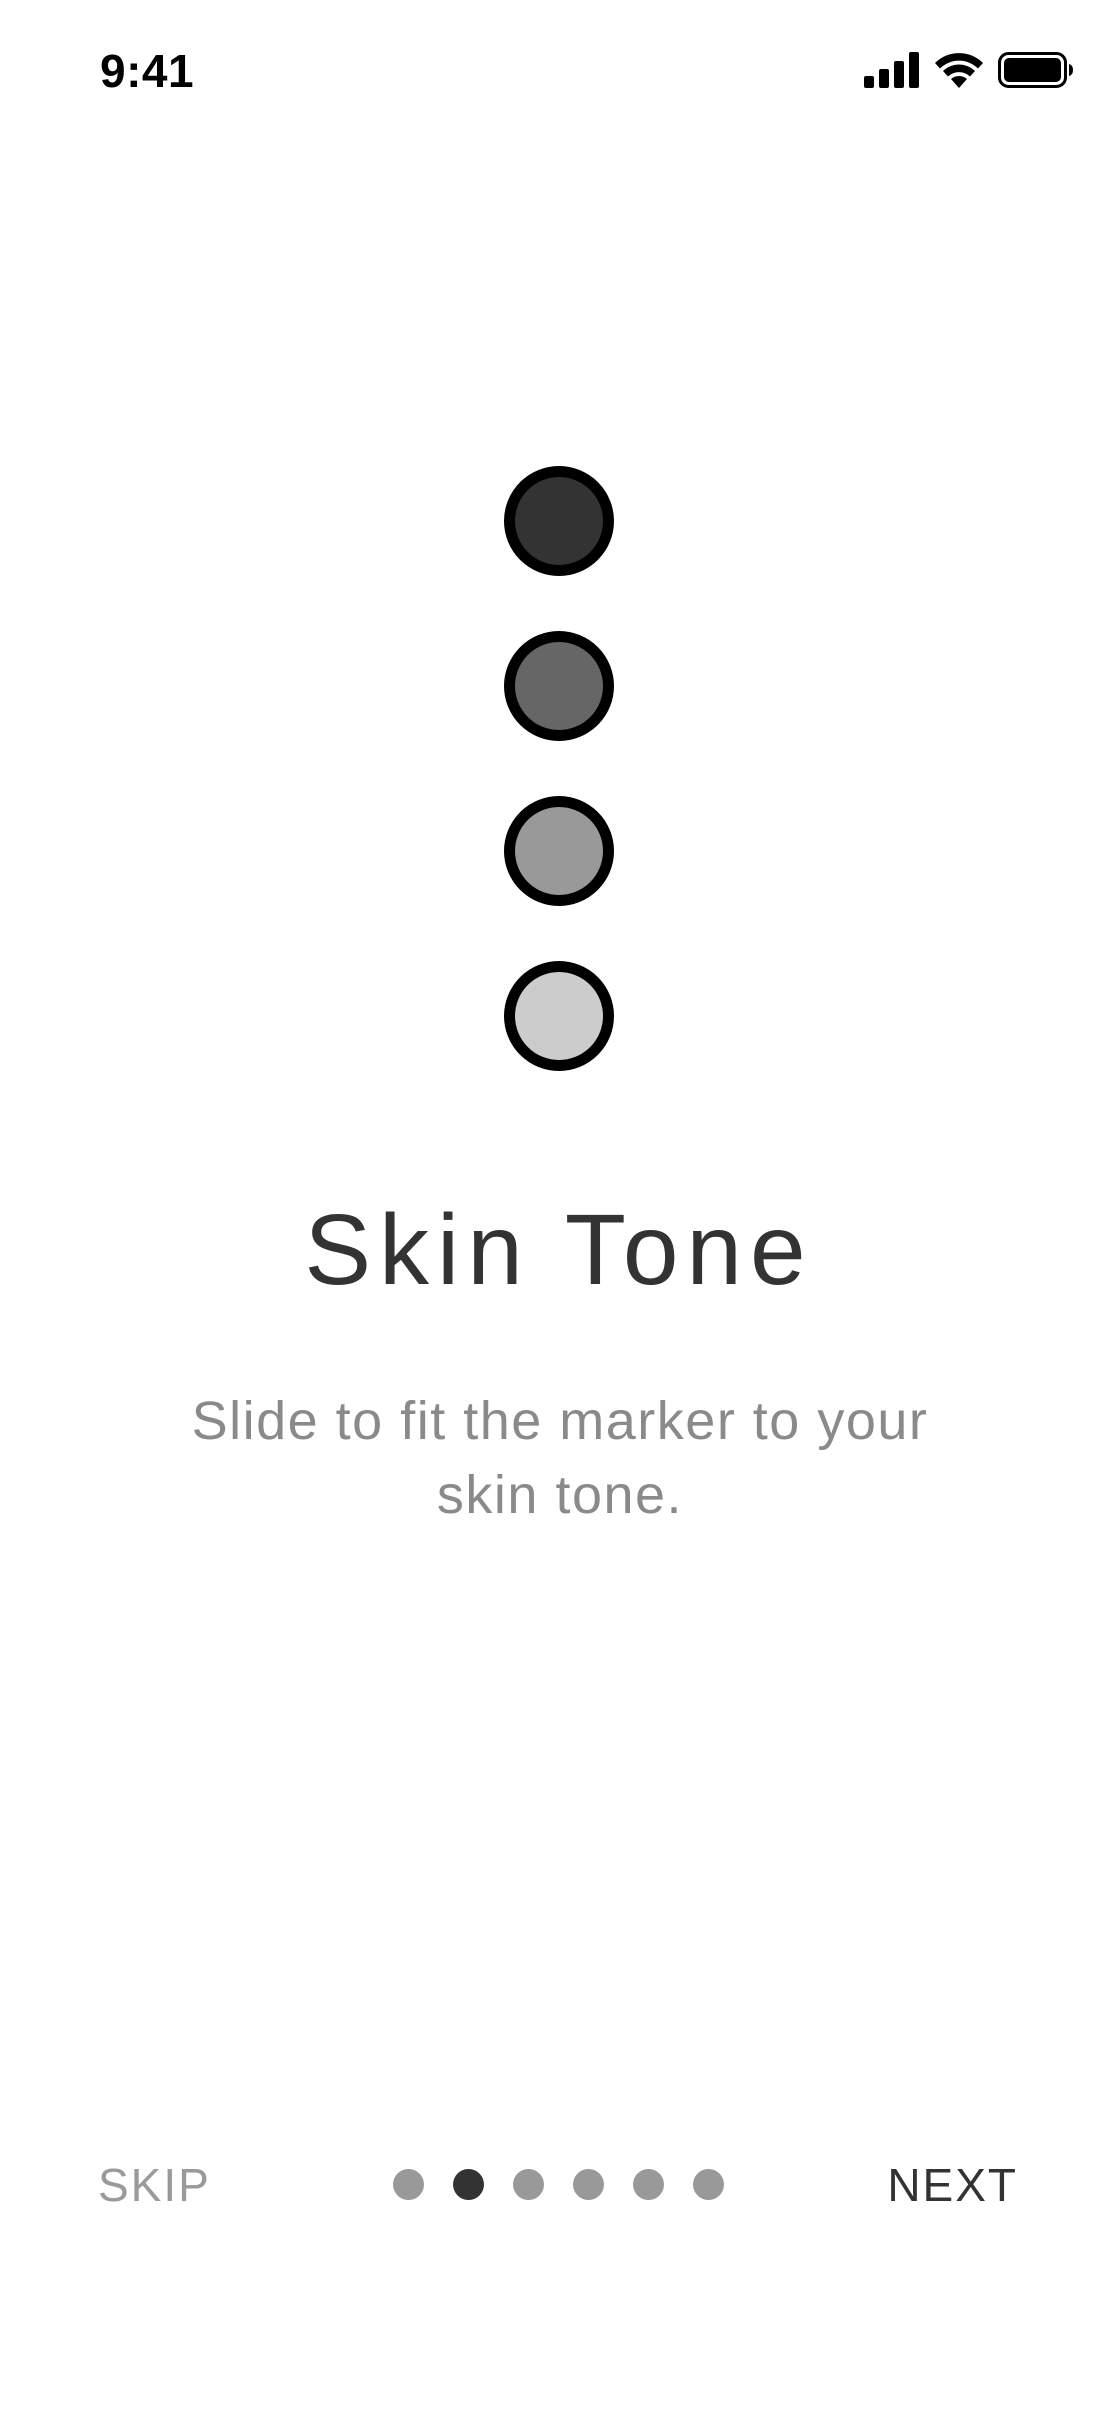  Describe the element at coordinates (959, 70) in the screenshot. I see `wifi-icon` at that location.